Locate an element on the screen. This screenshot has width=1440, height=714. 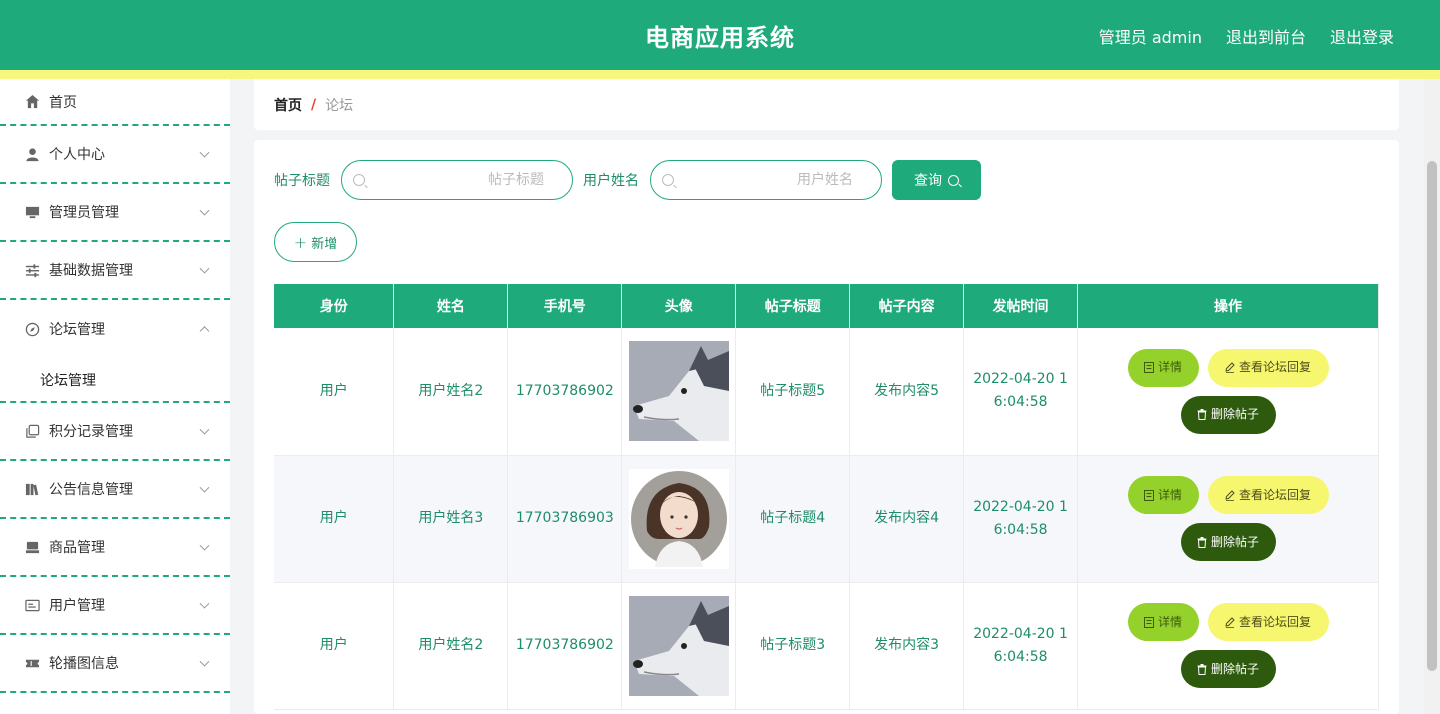
sidebar-item-label: 管理员管理 is located at coordinates (84, 213).